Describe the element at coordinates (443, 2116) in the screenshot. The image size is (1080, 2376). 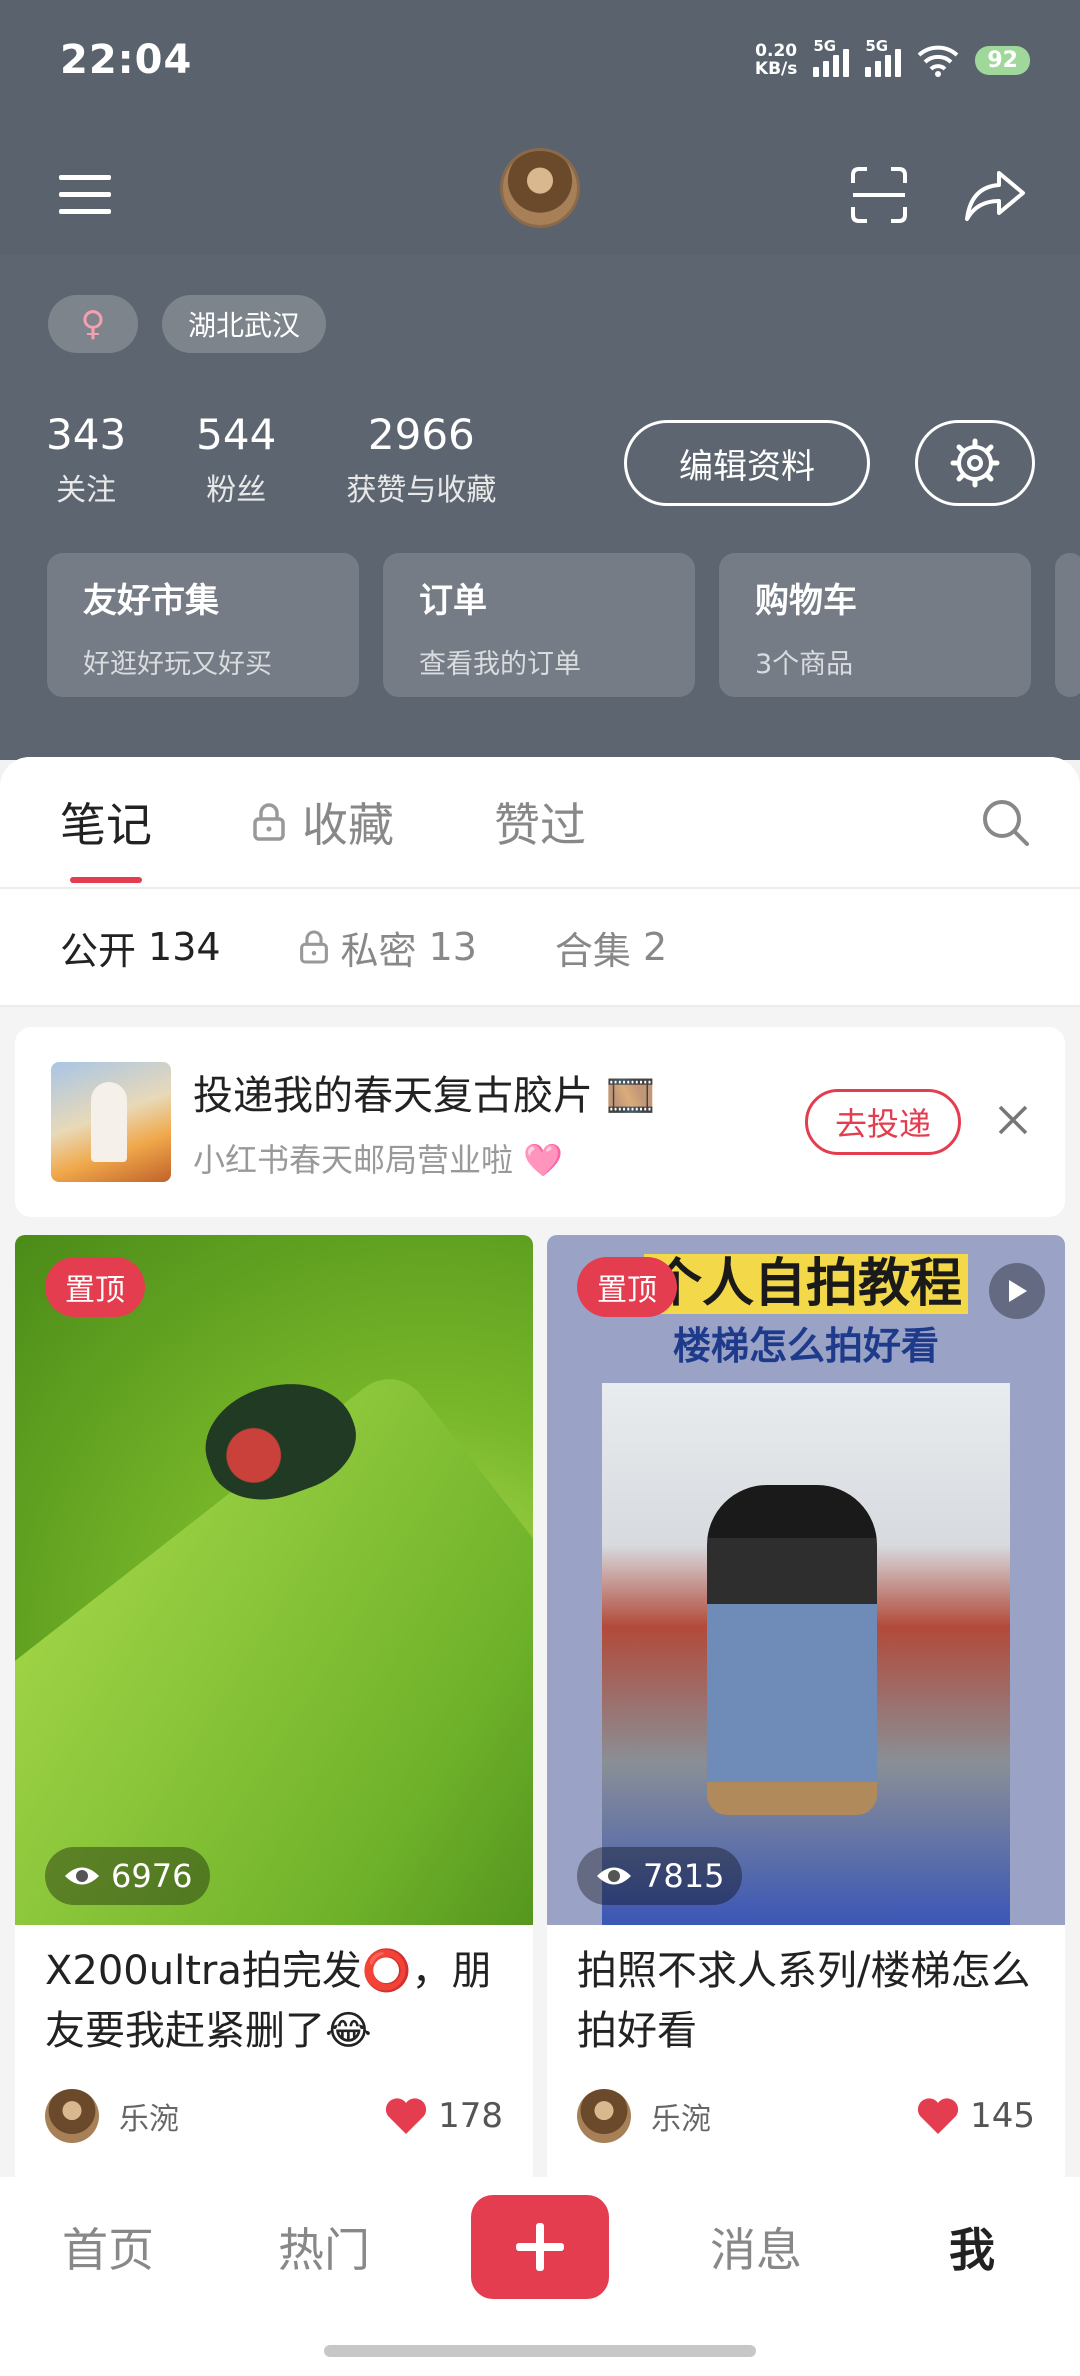
I see `like-button: 178` at that location.